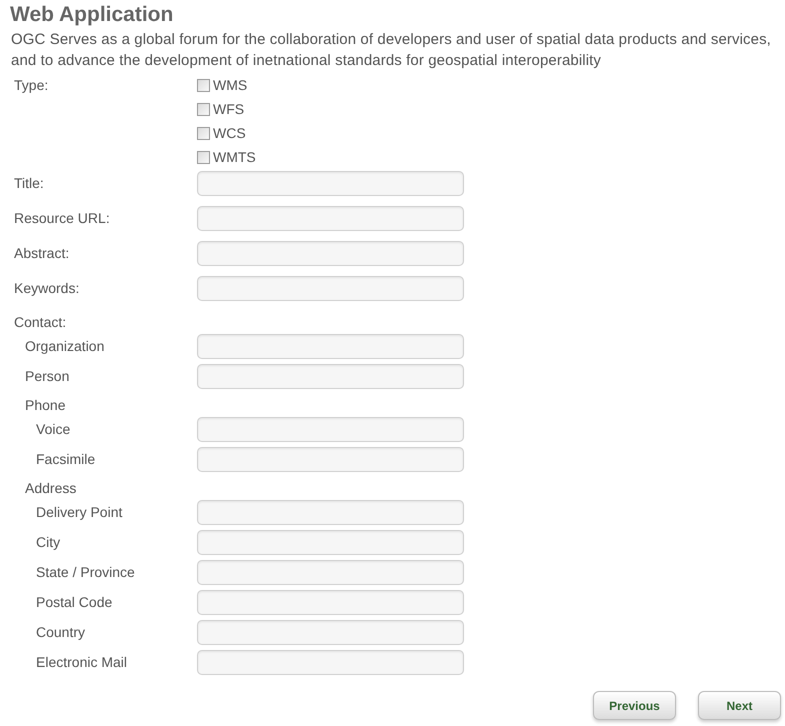 The image size is (785, 726). I want to click on field-label: Electronic Mail, so click(81, 662).